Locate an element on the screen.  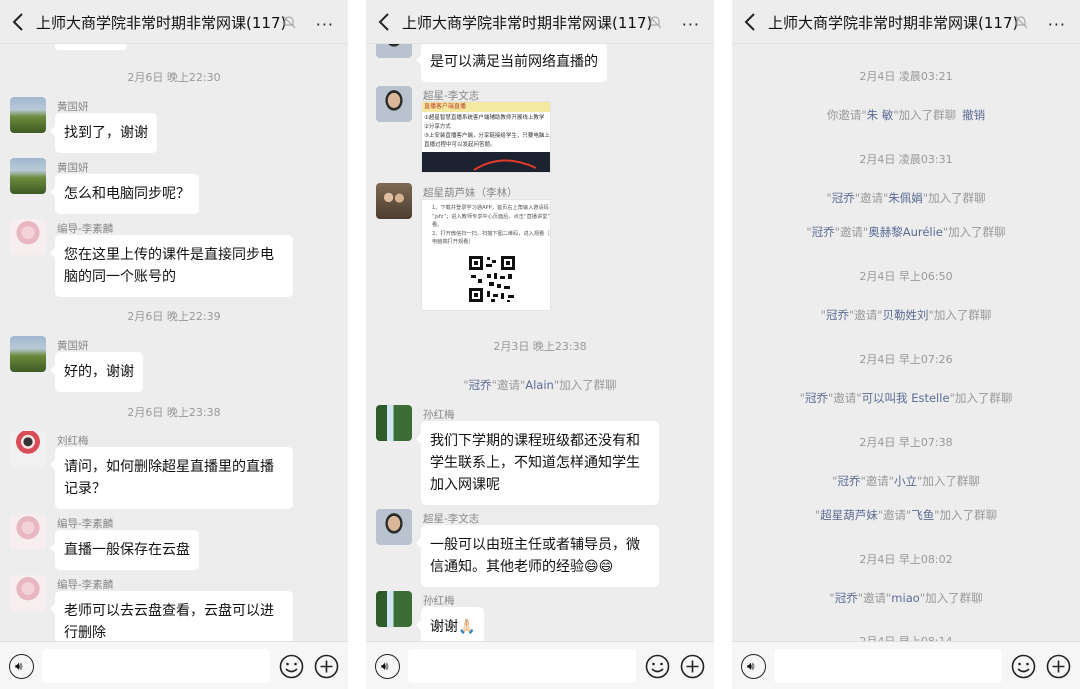
message-bubble: 我们下学期的课程班级都还没有和 学生联系上，不知道怎样通知学生 加入网课呢 is located at coordinates (537, 463).